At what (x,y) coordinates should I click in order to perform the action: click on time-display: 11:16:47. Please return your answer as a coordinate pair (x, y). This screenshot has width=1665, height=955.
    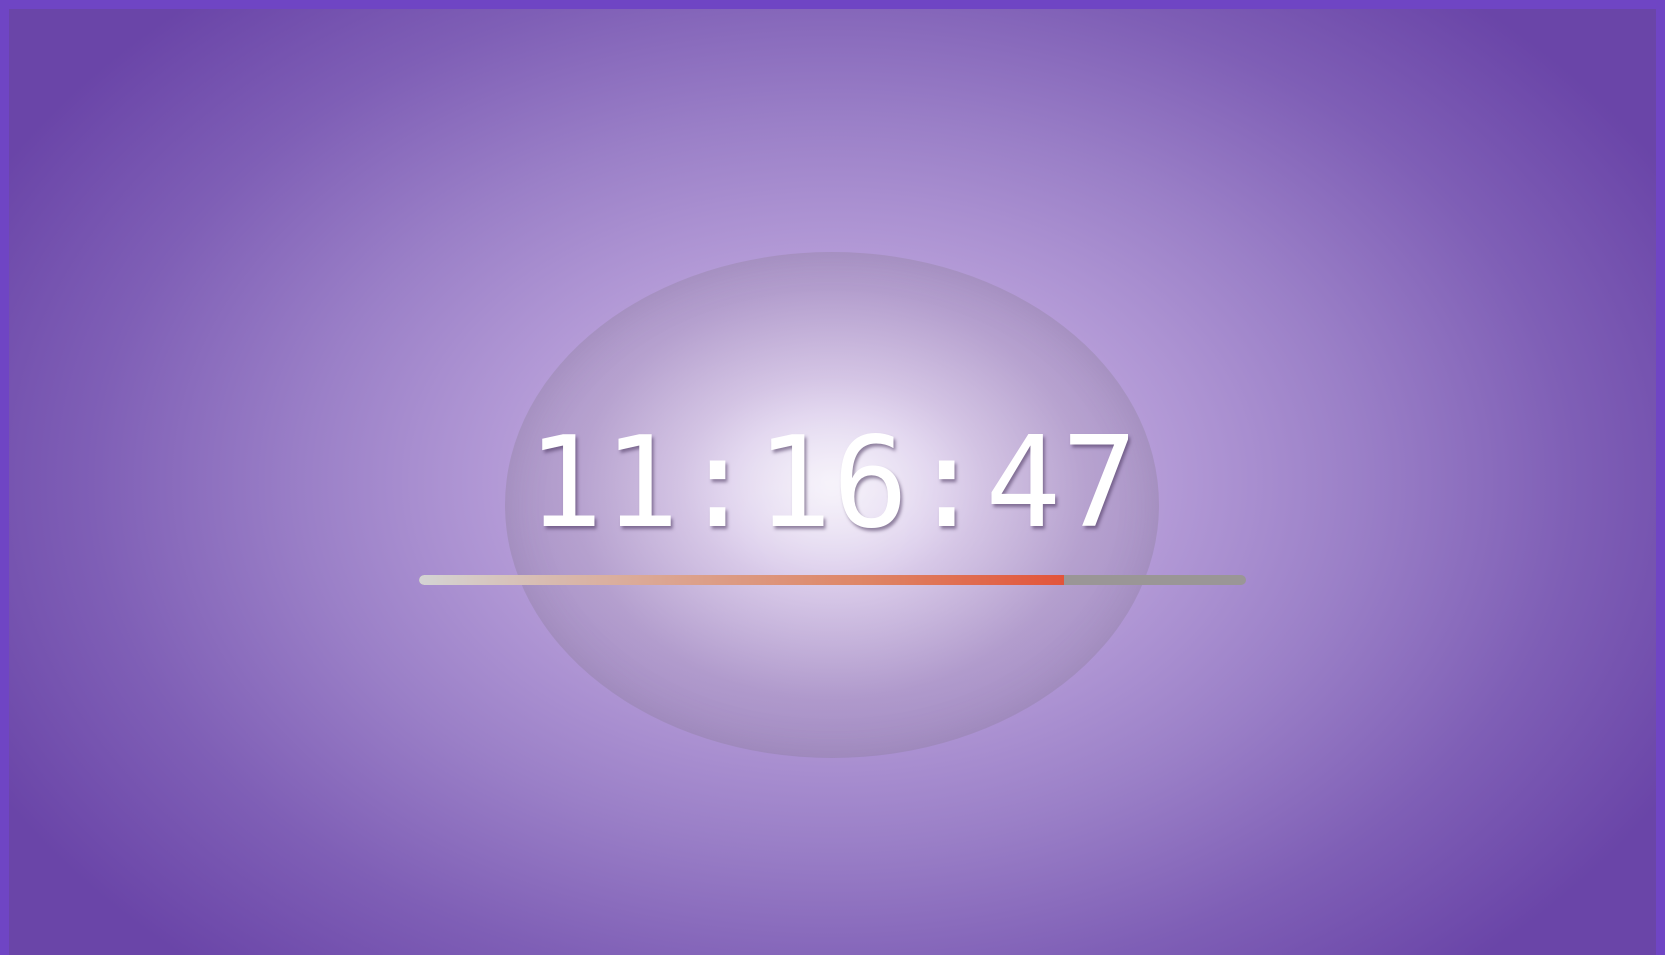
    Looking at the image, I should click on (832, 482).